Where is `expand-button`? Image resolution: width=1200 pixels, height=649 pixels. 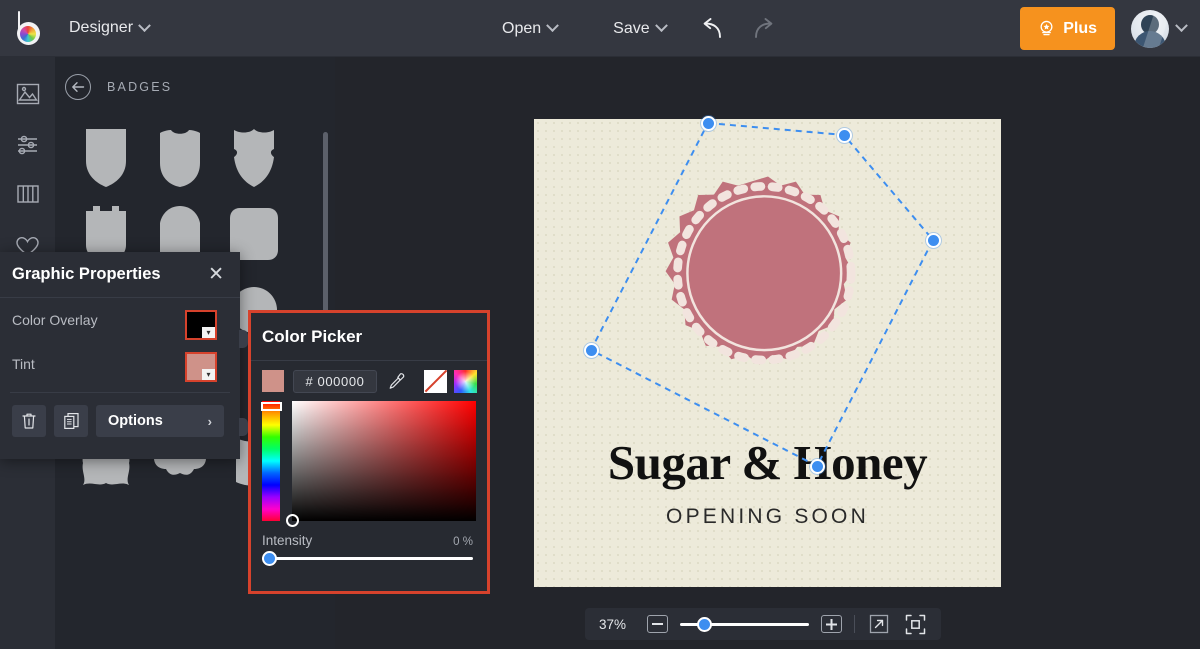 expand-button is located at coordinates (879, 624).